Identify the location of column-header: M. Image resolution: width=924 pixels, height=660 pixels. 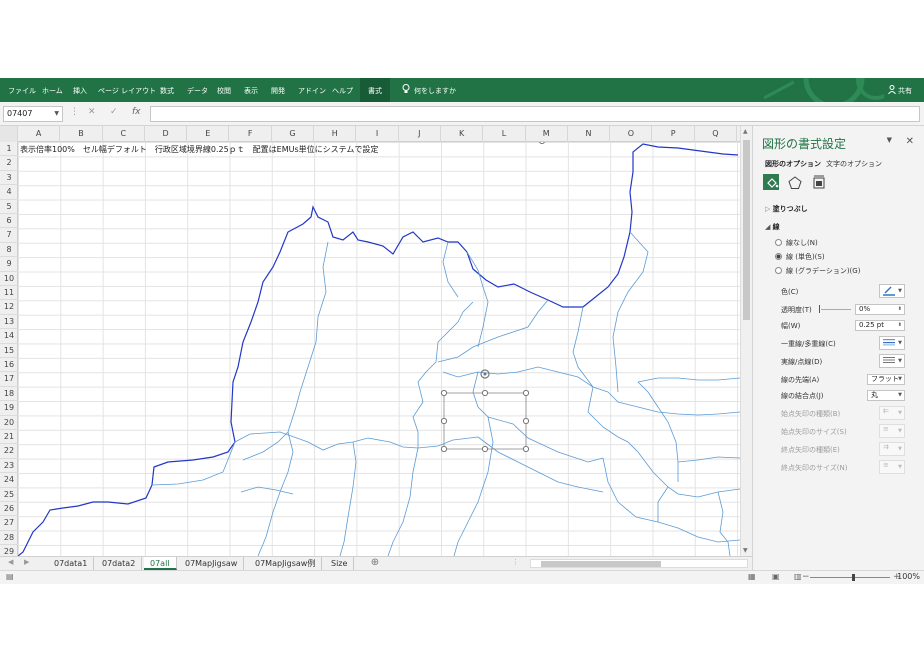
(547, 134).